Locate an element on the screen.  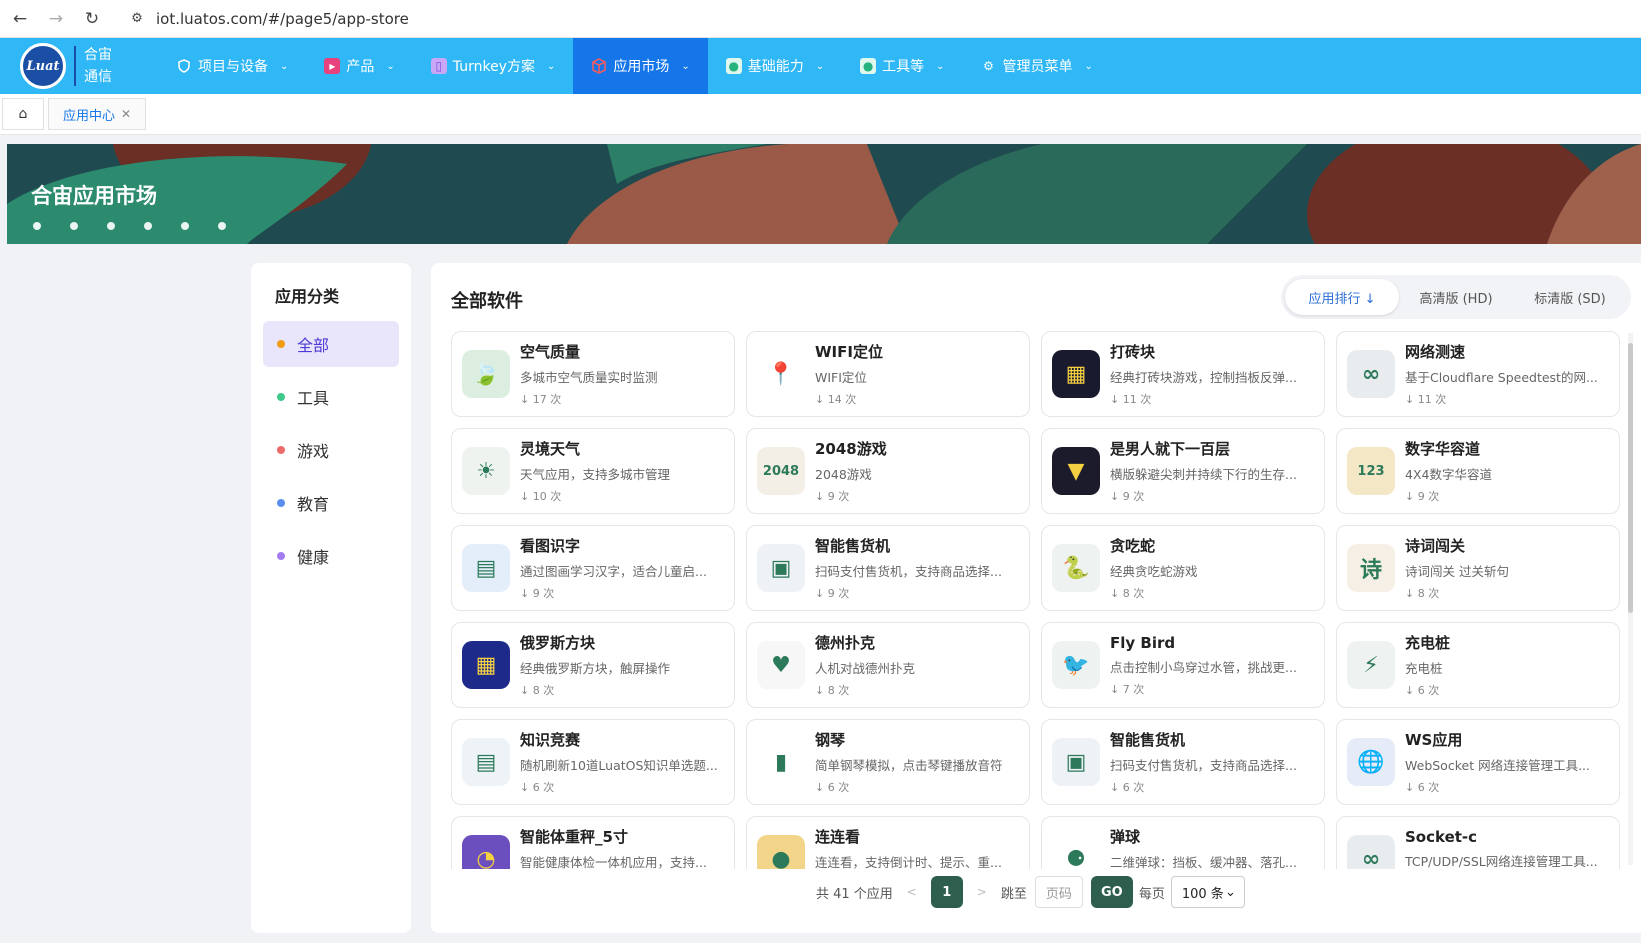
app-card: ∞ 网络测速 基于Cloudflare Speedtest的网... ↓ 11 次 is located at coordinates (1478, 374).